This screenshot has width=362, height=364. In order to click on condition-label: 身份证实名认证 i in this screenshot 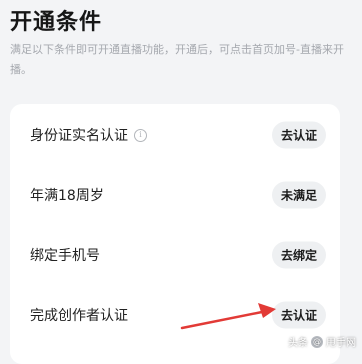, I will do `click(88, 135)`.